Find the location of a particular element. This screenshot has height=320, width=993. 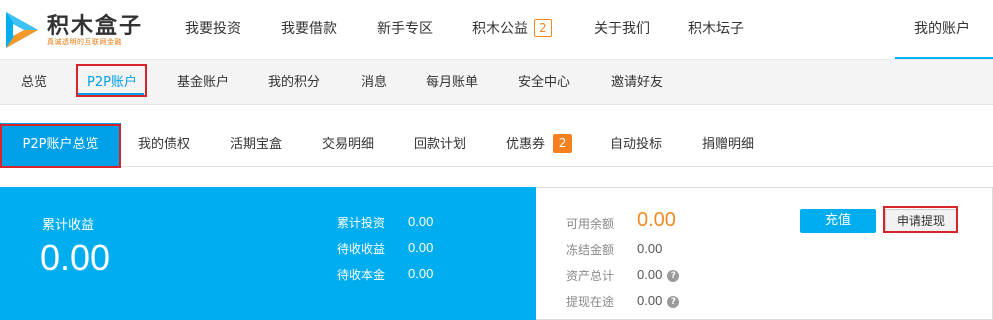

tab-auto-bid-label: 自动投标 is located at coordinates (636, 144).